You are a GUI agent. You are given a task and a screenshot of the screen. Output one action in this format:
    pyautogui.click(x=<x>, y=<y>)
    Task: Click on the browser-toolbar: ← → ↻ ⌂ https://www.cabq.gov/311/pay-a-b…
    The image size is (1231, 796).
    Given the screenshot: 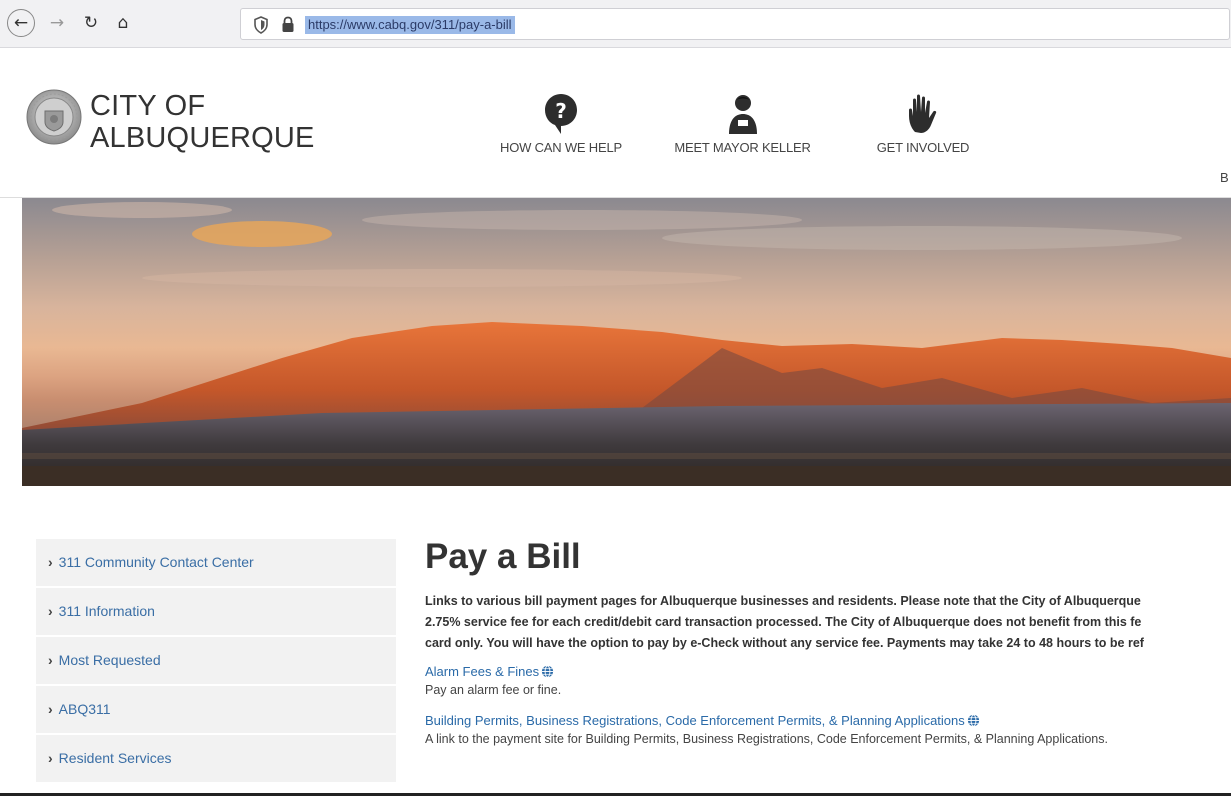 What is the action you would take?
    pyautogui.click(x=615, y=24)
    